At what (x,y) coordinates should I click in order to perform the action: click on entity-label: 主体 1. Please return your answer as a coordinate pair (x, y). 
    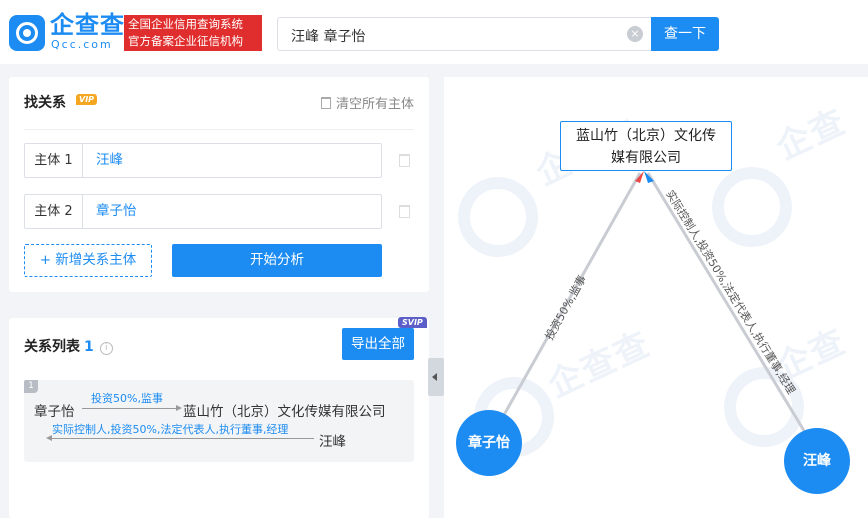
    Looking at the image, I should click on (54, 160).